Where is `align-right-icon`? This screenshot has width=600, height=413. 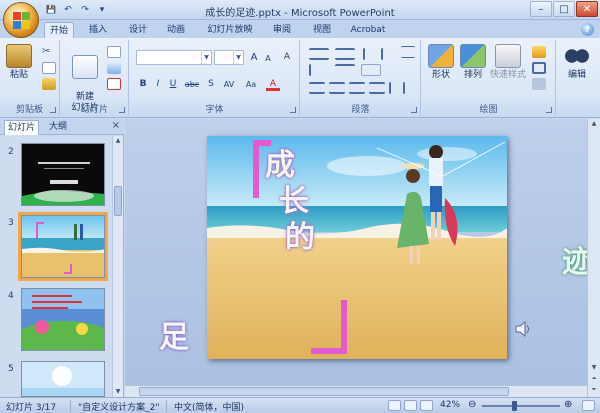 align-right-icon is located at coordinates (357, 88).